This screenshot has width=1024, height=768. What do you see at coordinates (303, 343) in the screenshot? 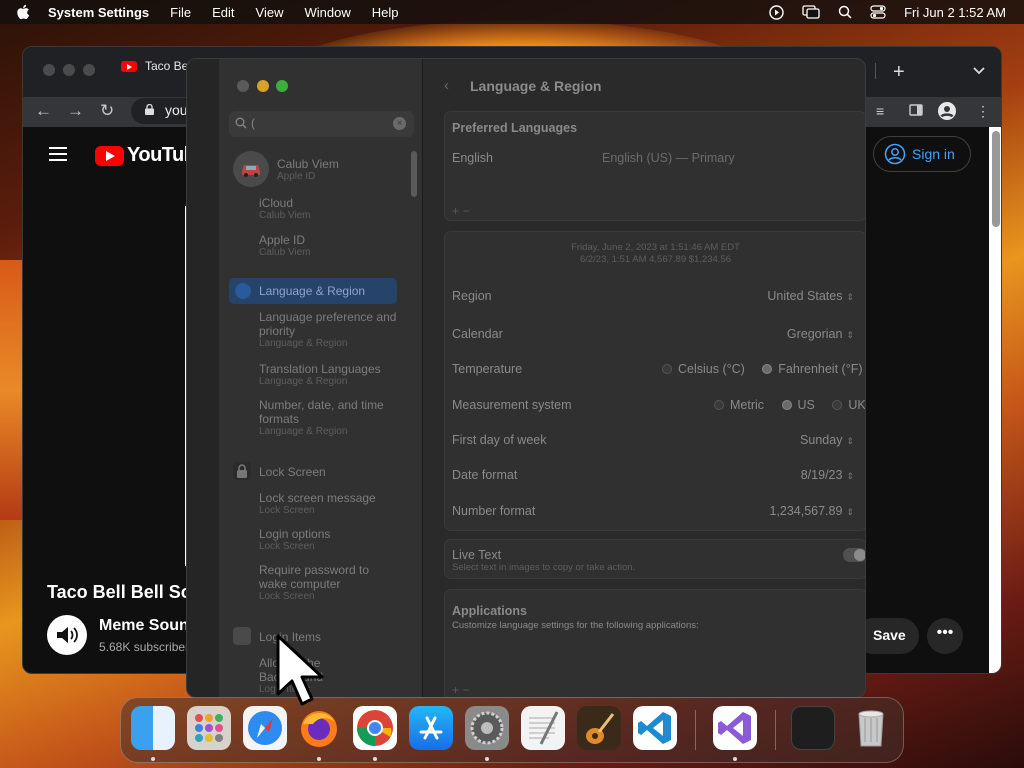
I see `result-sub: Language & Region` at bounding box center [303, 343].